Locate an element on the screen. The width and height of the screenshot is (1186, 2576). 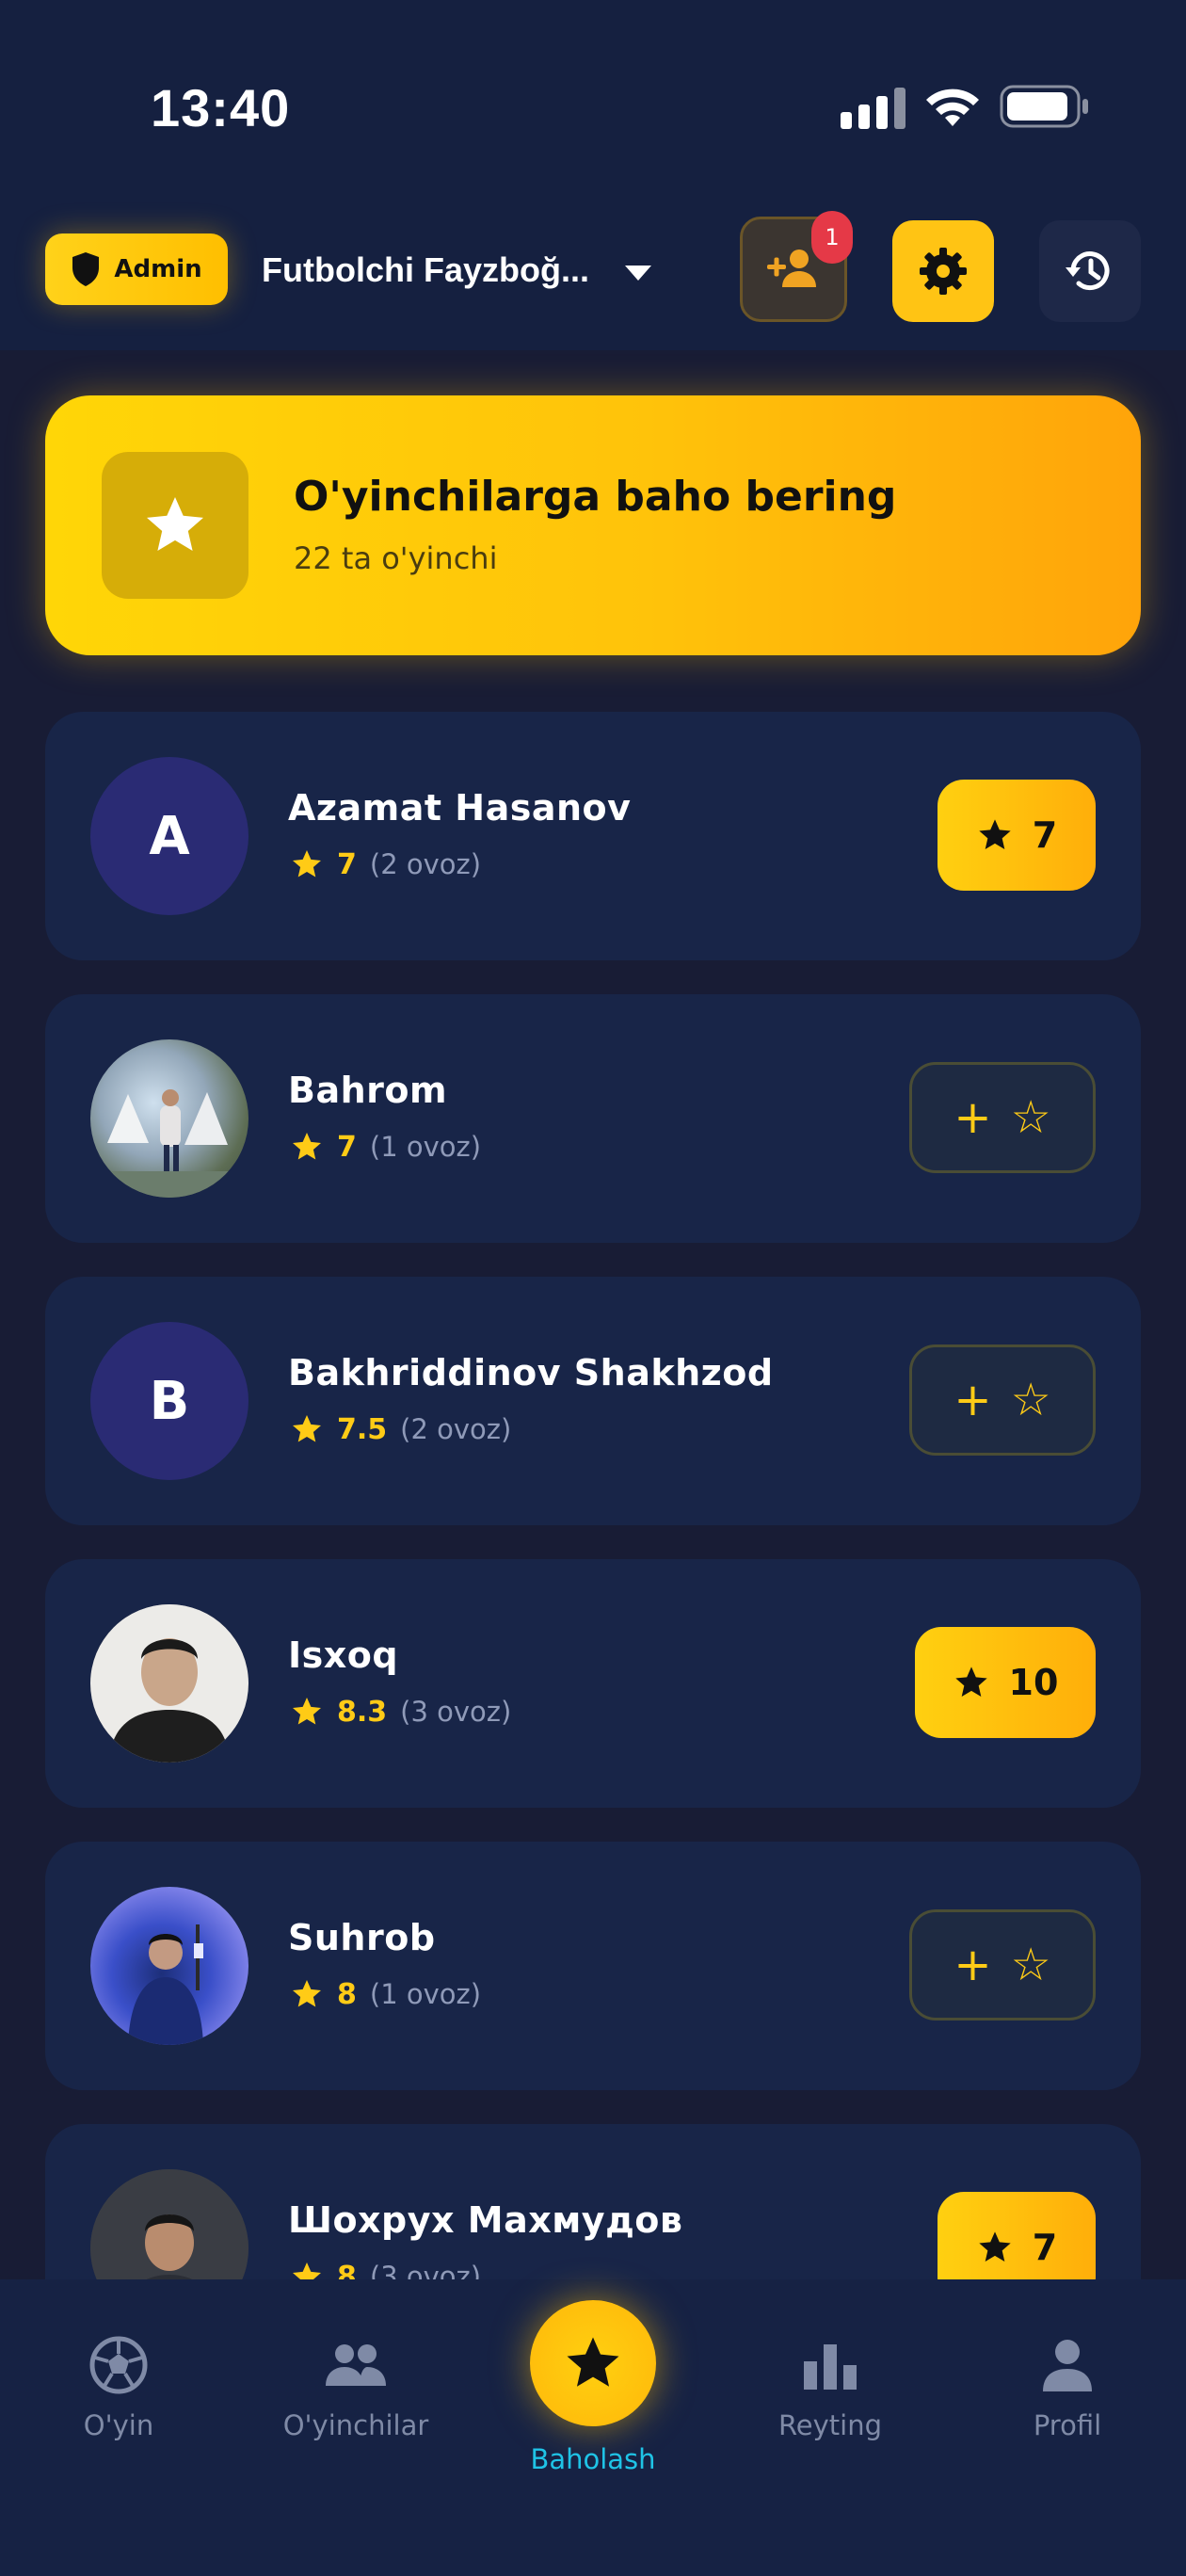
battery-icon is located at coordinates (1044, 106).